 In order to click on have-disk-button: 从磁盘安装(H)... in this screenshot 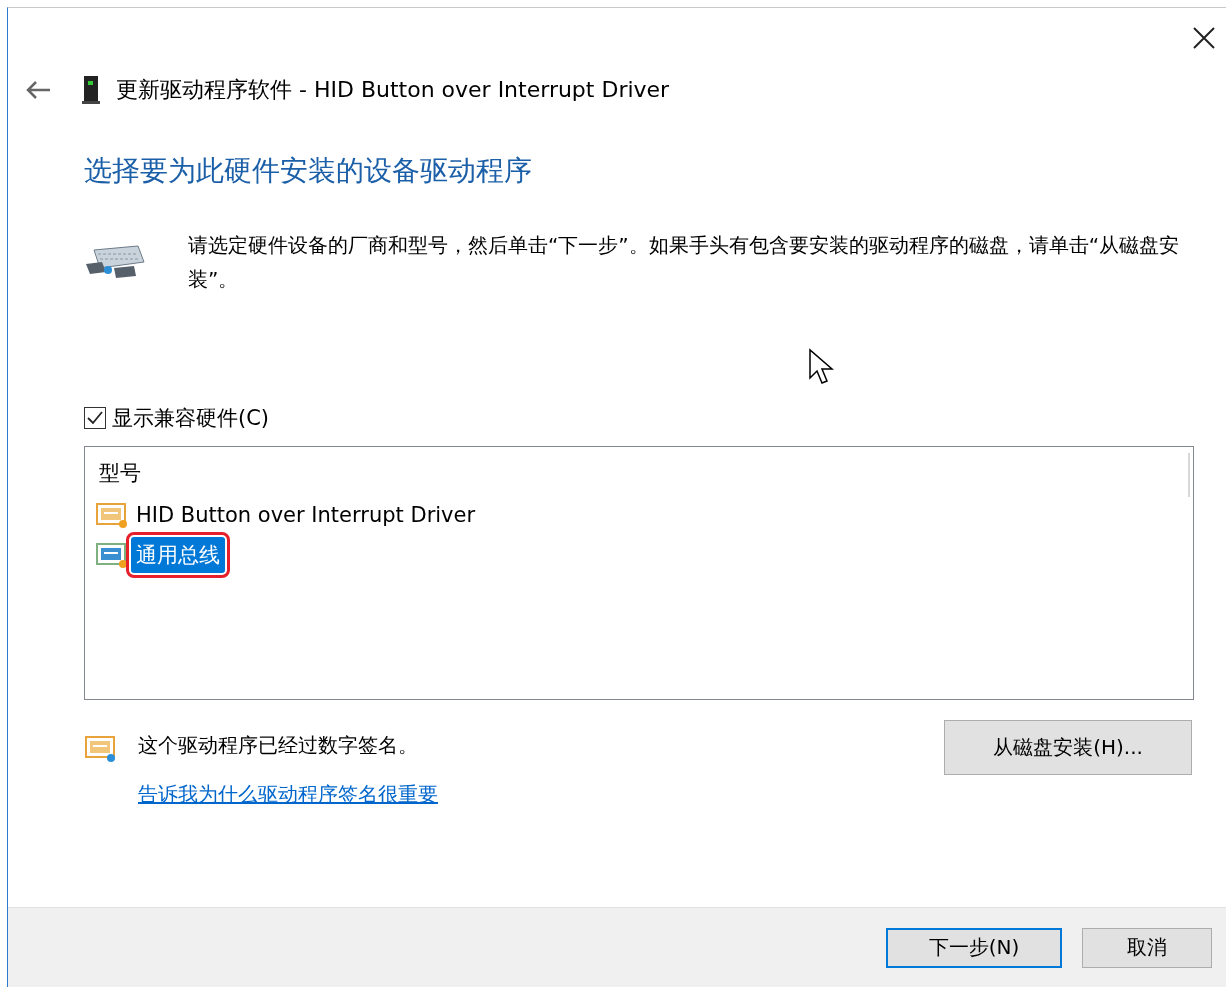, I will do `click(1068, 747)`.